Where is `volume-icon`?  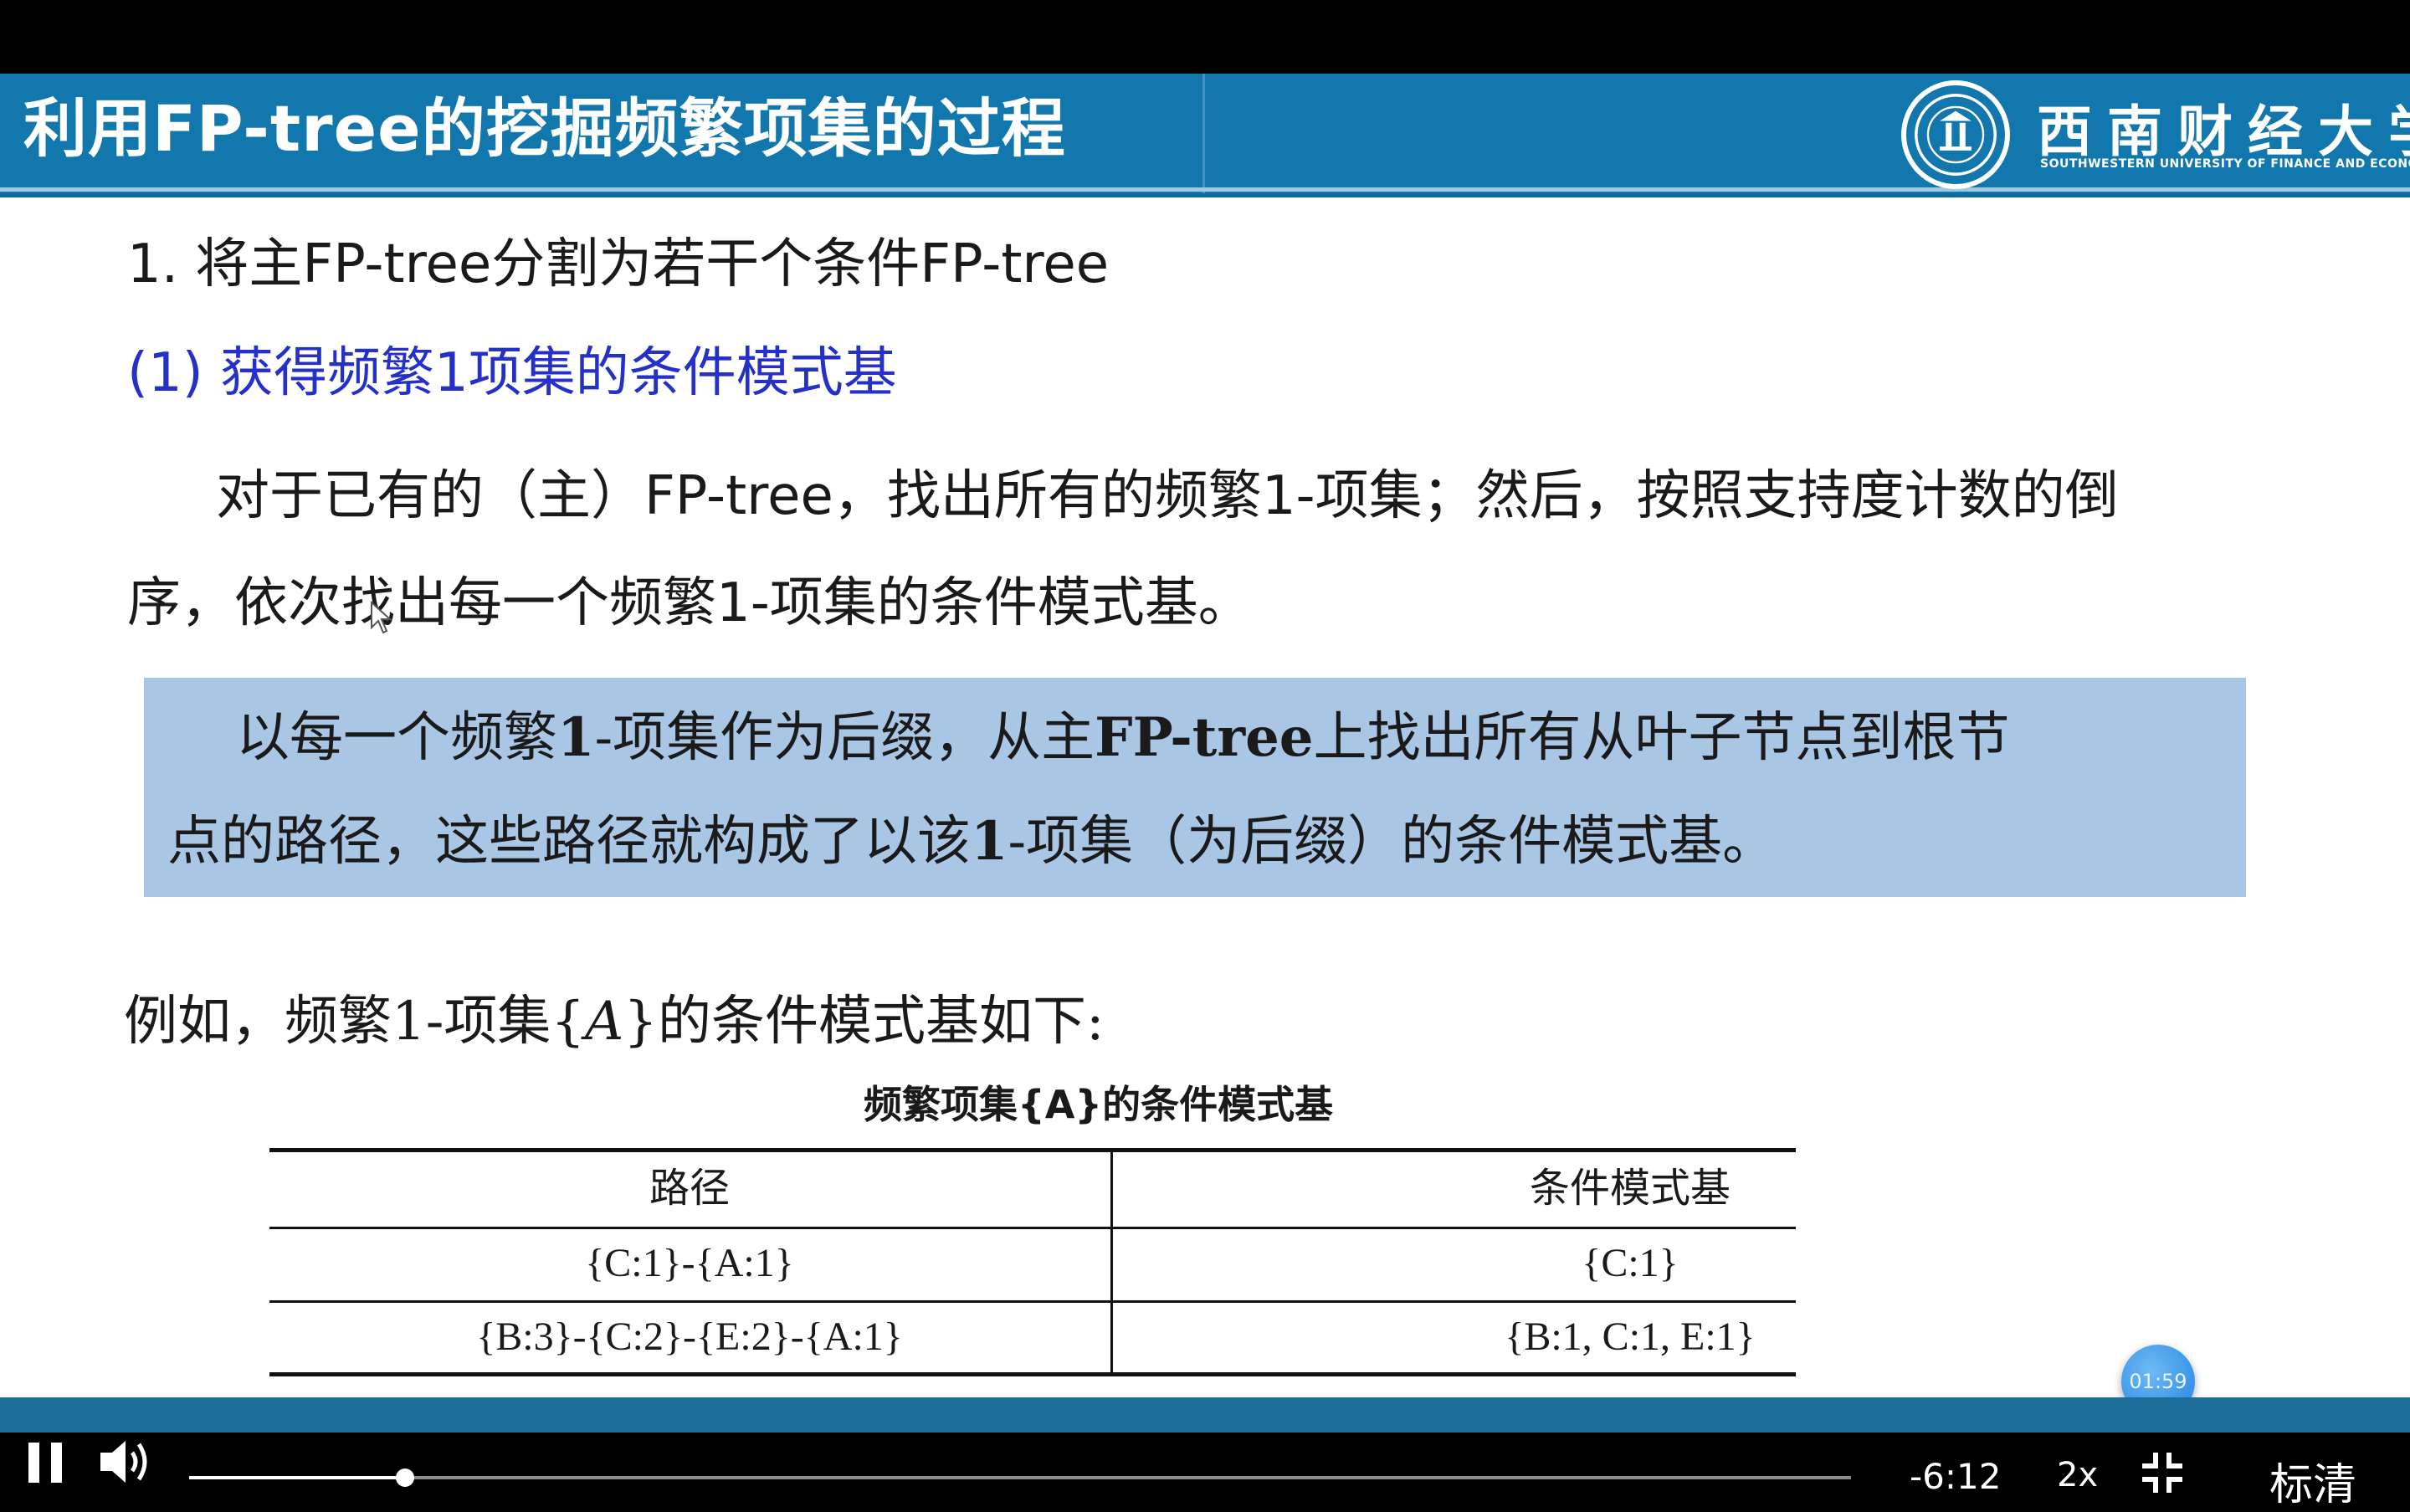 volume-icon is located at coordinates (124, 1461).